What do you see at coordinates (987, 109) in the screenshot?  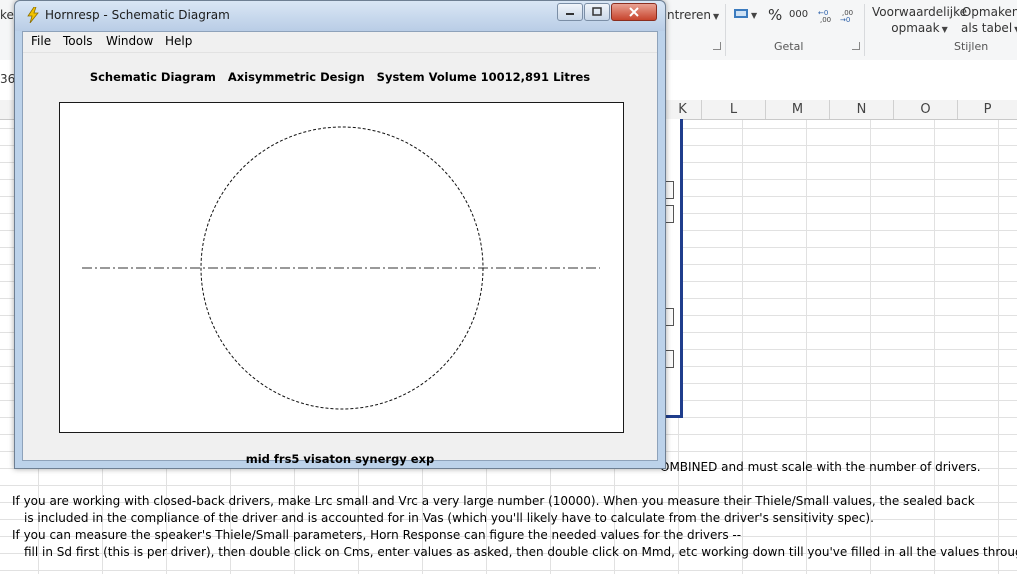 I see `column-header: P` at bounding box center [987, 109].